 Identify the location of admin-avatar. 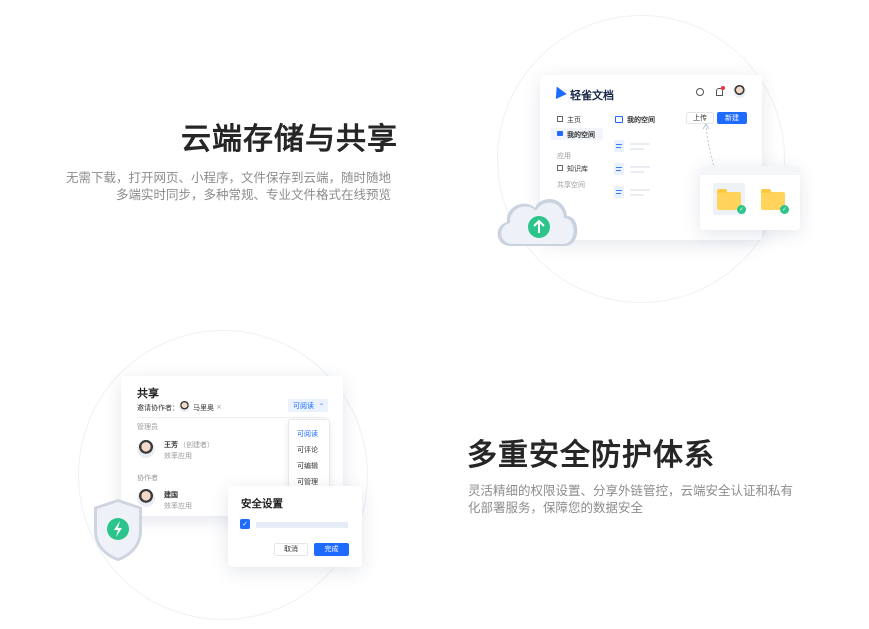
(146, 449).